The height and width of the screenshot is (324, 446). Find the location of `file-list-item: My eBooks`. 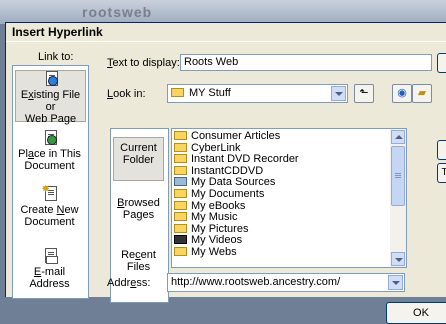

file-list-item: My eBooks is located at coordinates (210, 205).